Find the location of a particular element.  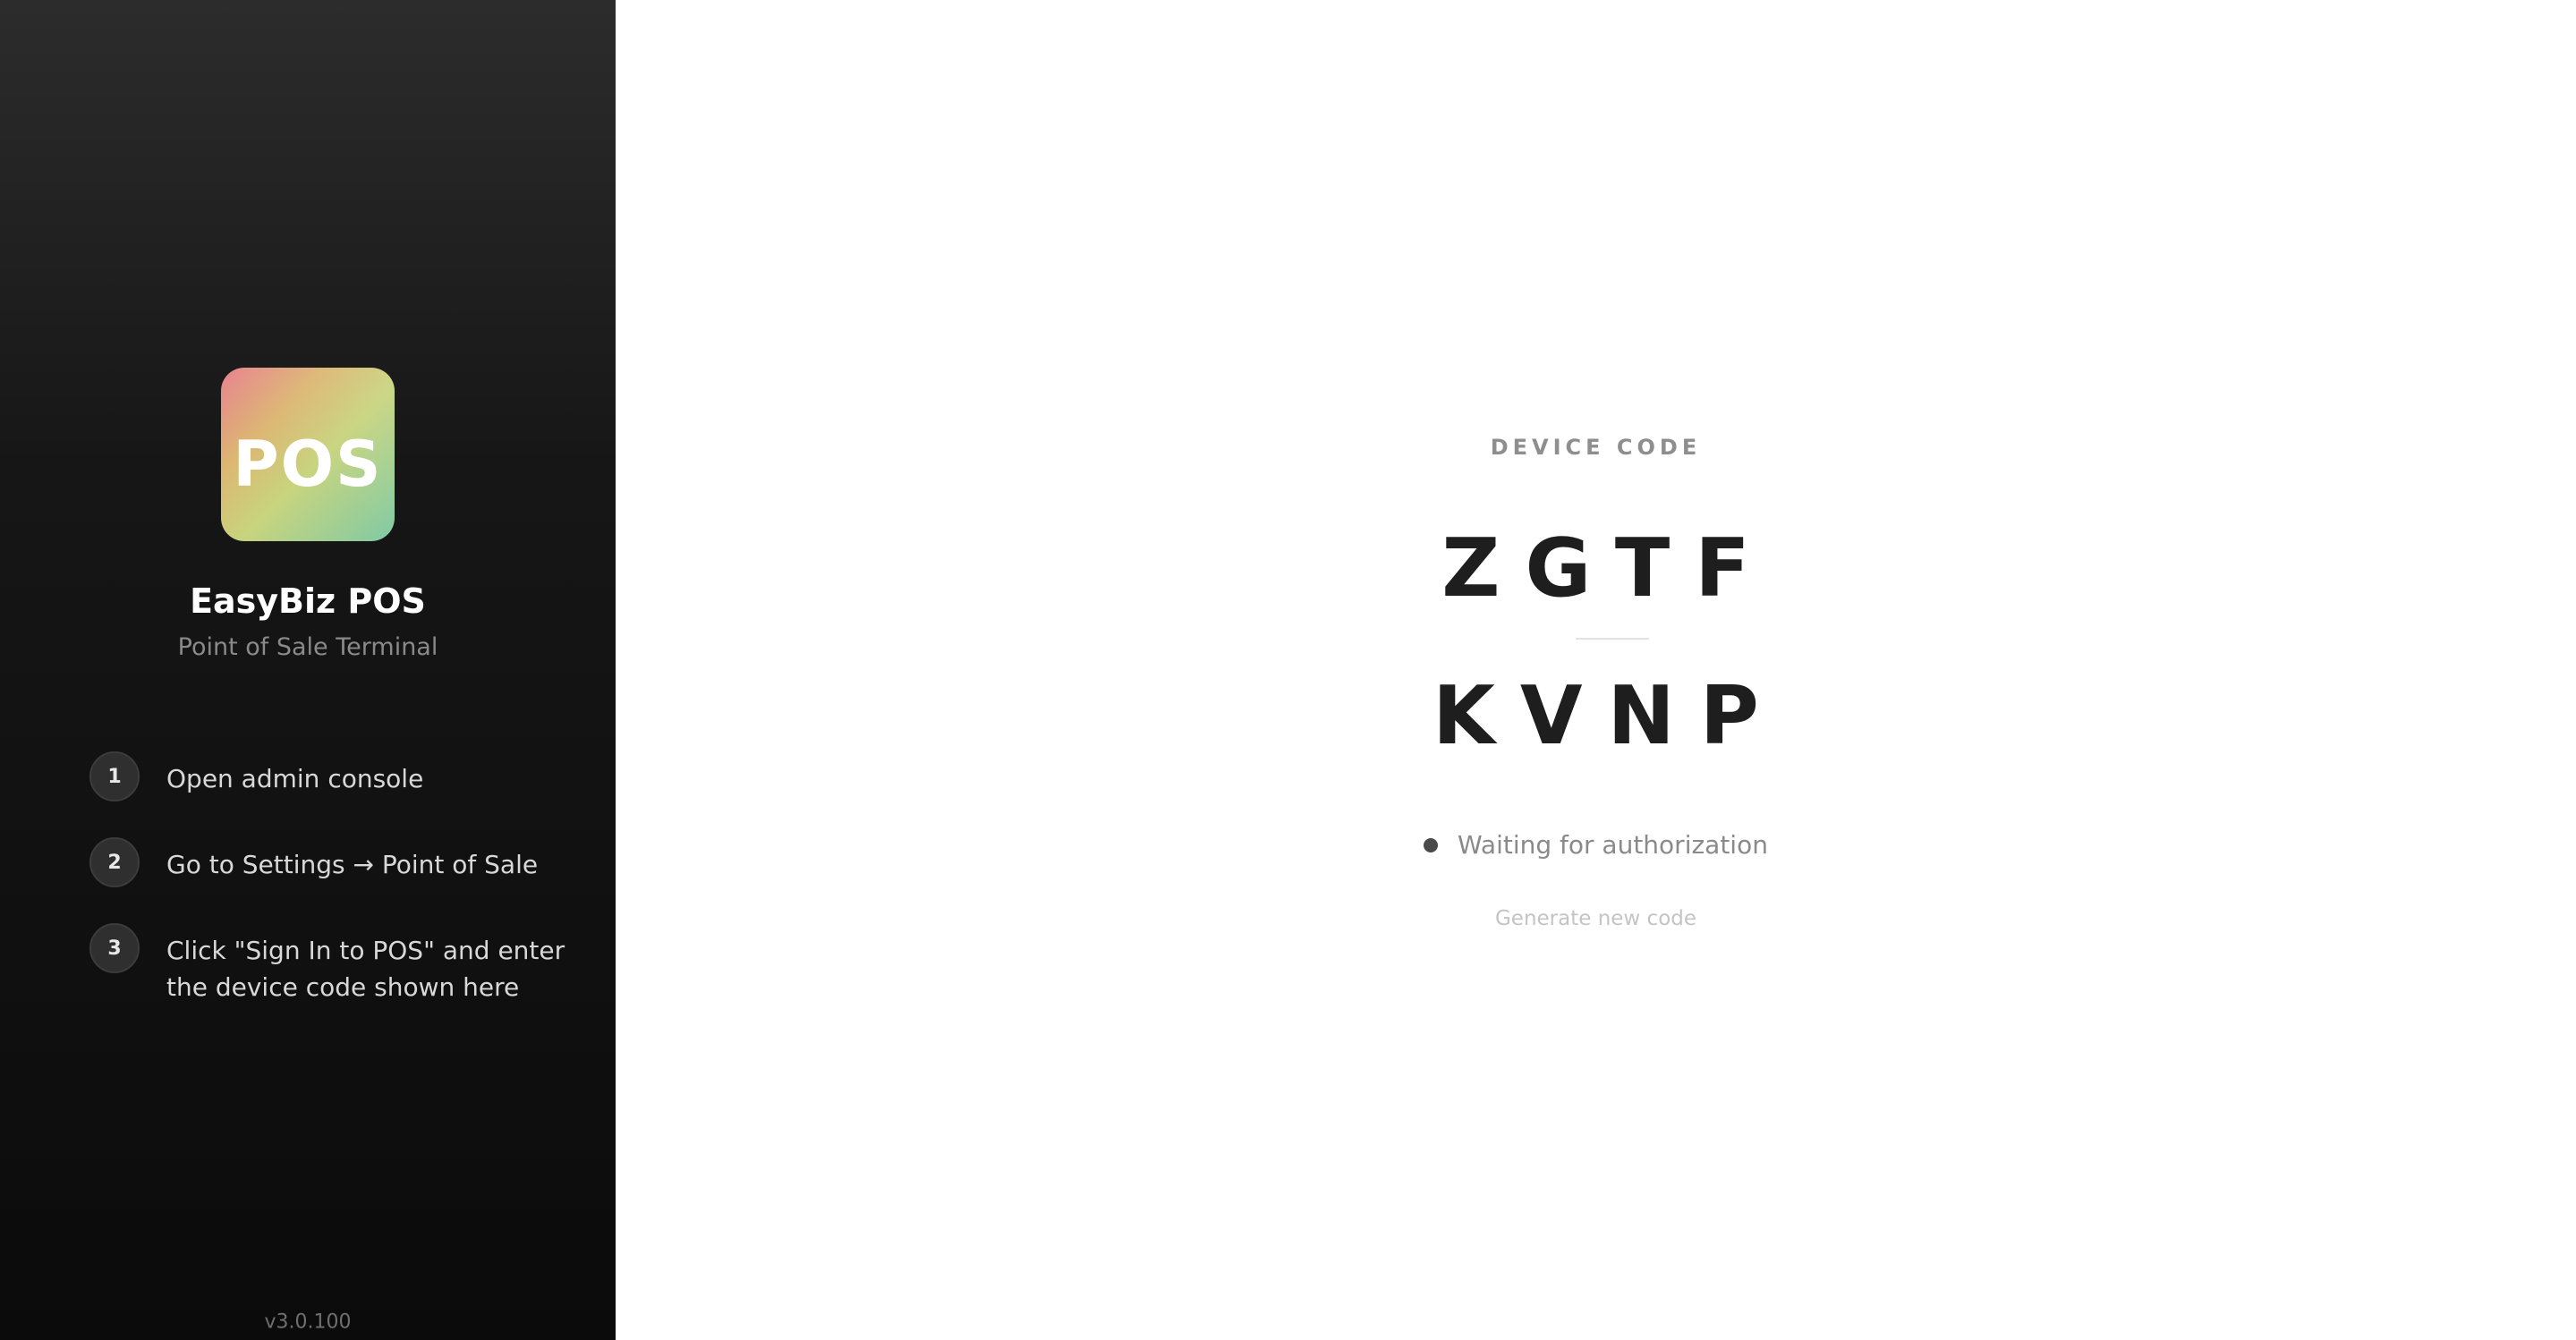

step-text: Go to Settings → Point of Sale is located at coordinates (352, 864).